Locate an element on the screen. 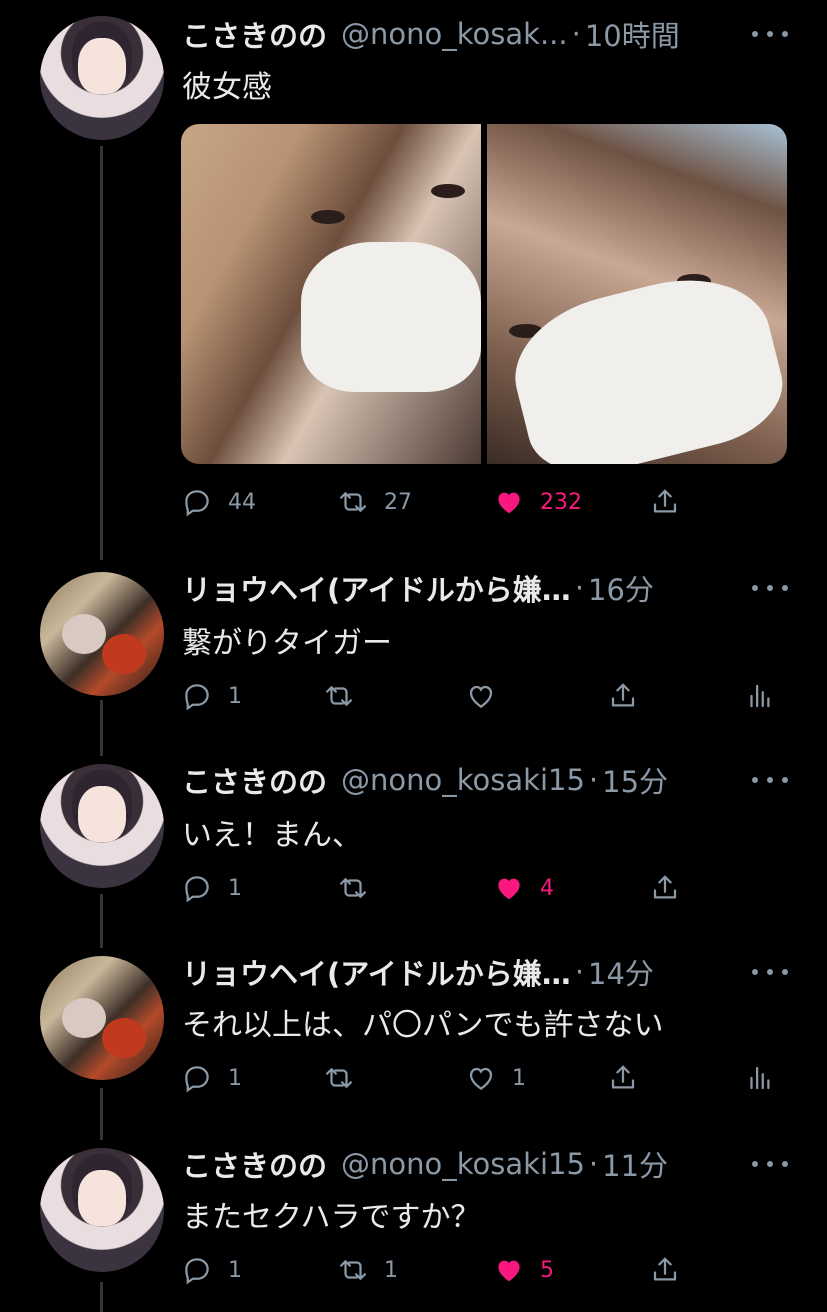 The height and width of the screenshot is (1312, 827). like-count: 1 is located at coordinates (519, 1078).